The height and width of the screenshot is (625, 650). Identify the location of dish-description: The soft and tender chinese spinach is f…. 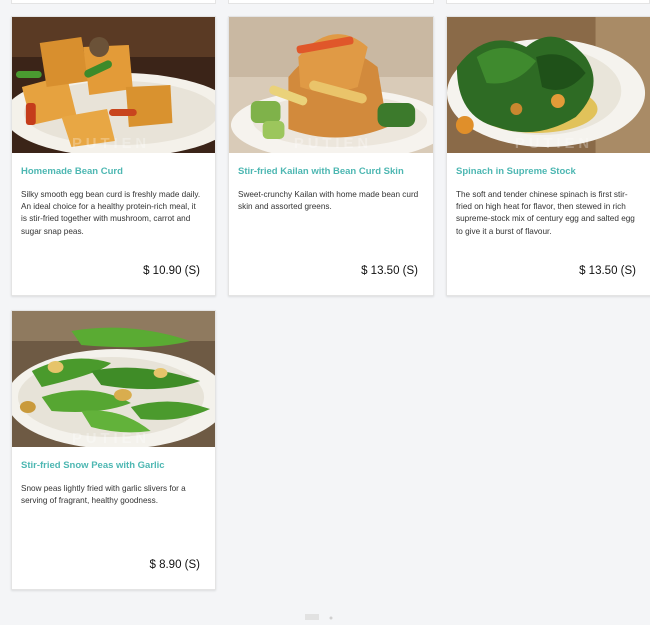
(545, 213).